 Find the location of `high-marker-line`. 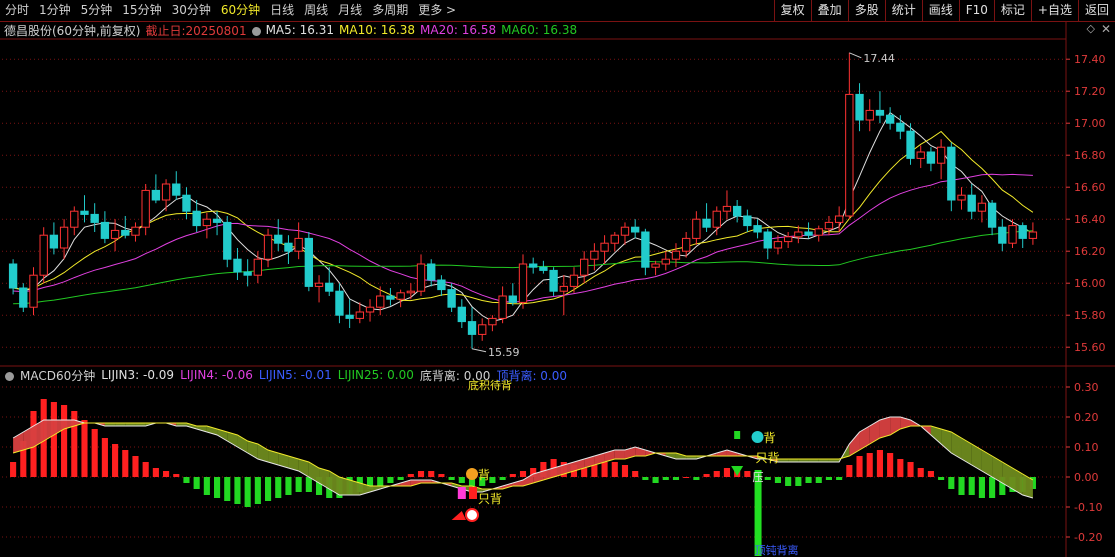

high-marker-line is located at coordinates (855, 55).